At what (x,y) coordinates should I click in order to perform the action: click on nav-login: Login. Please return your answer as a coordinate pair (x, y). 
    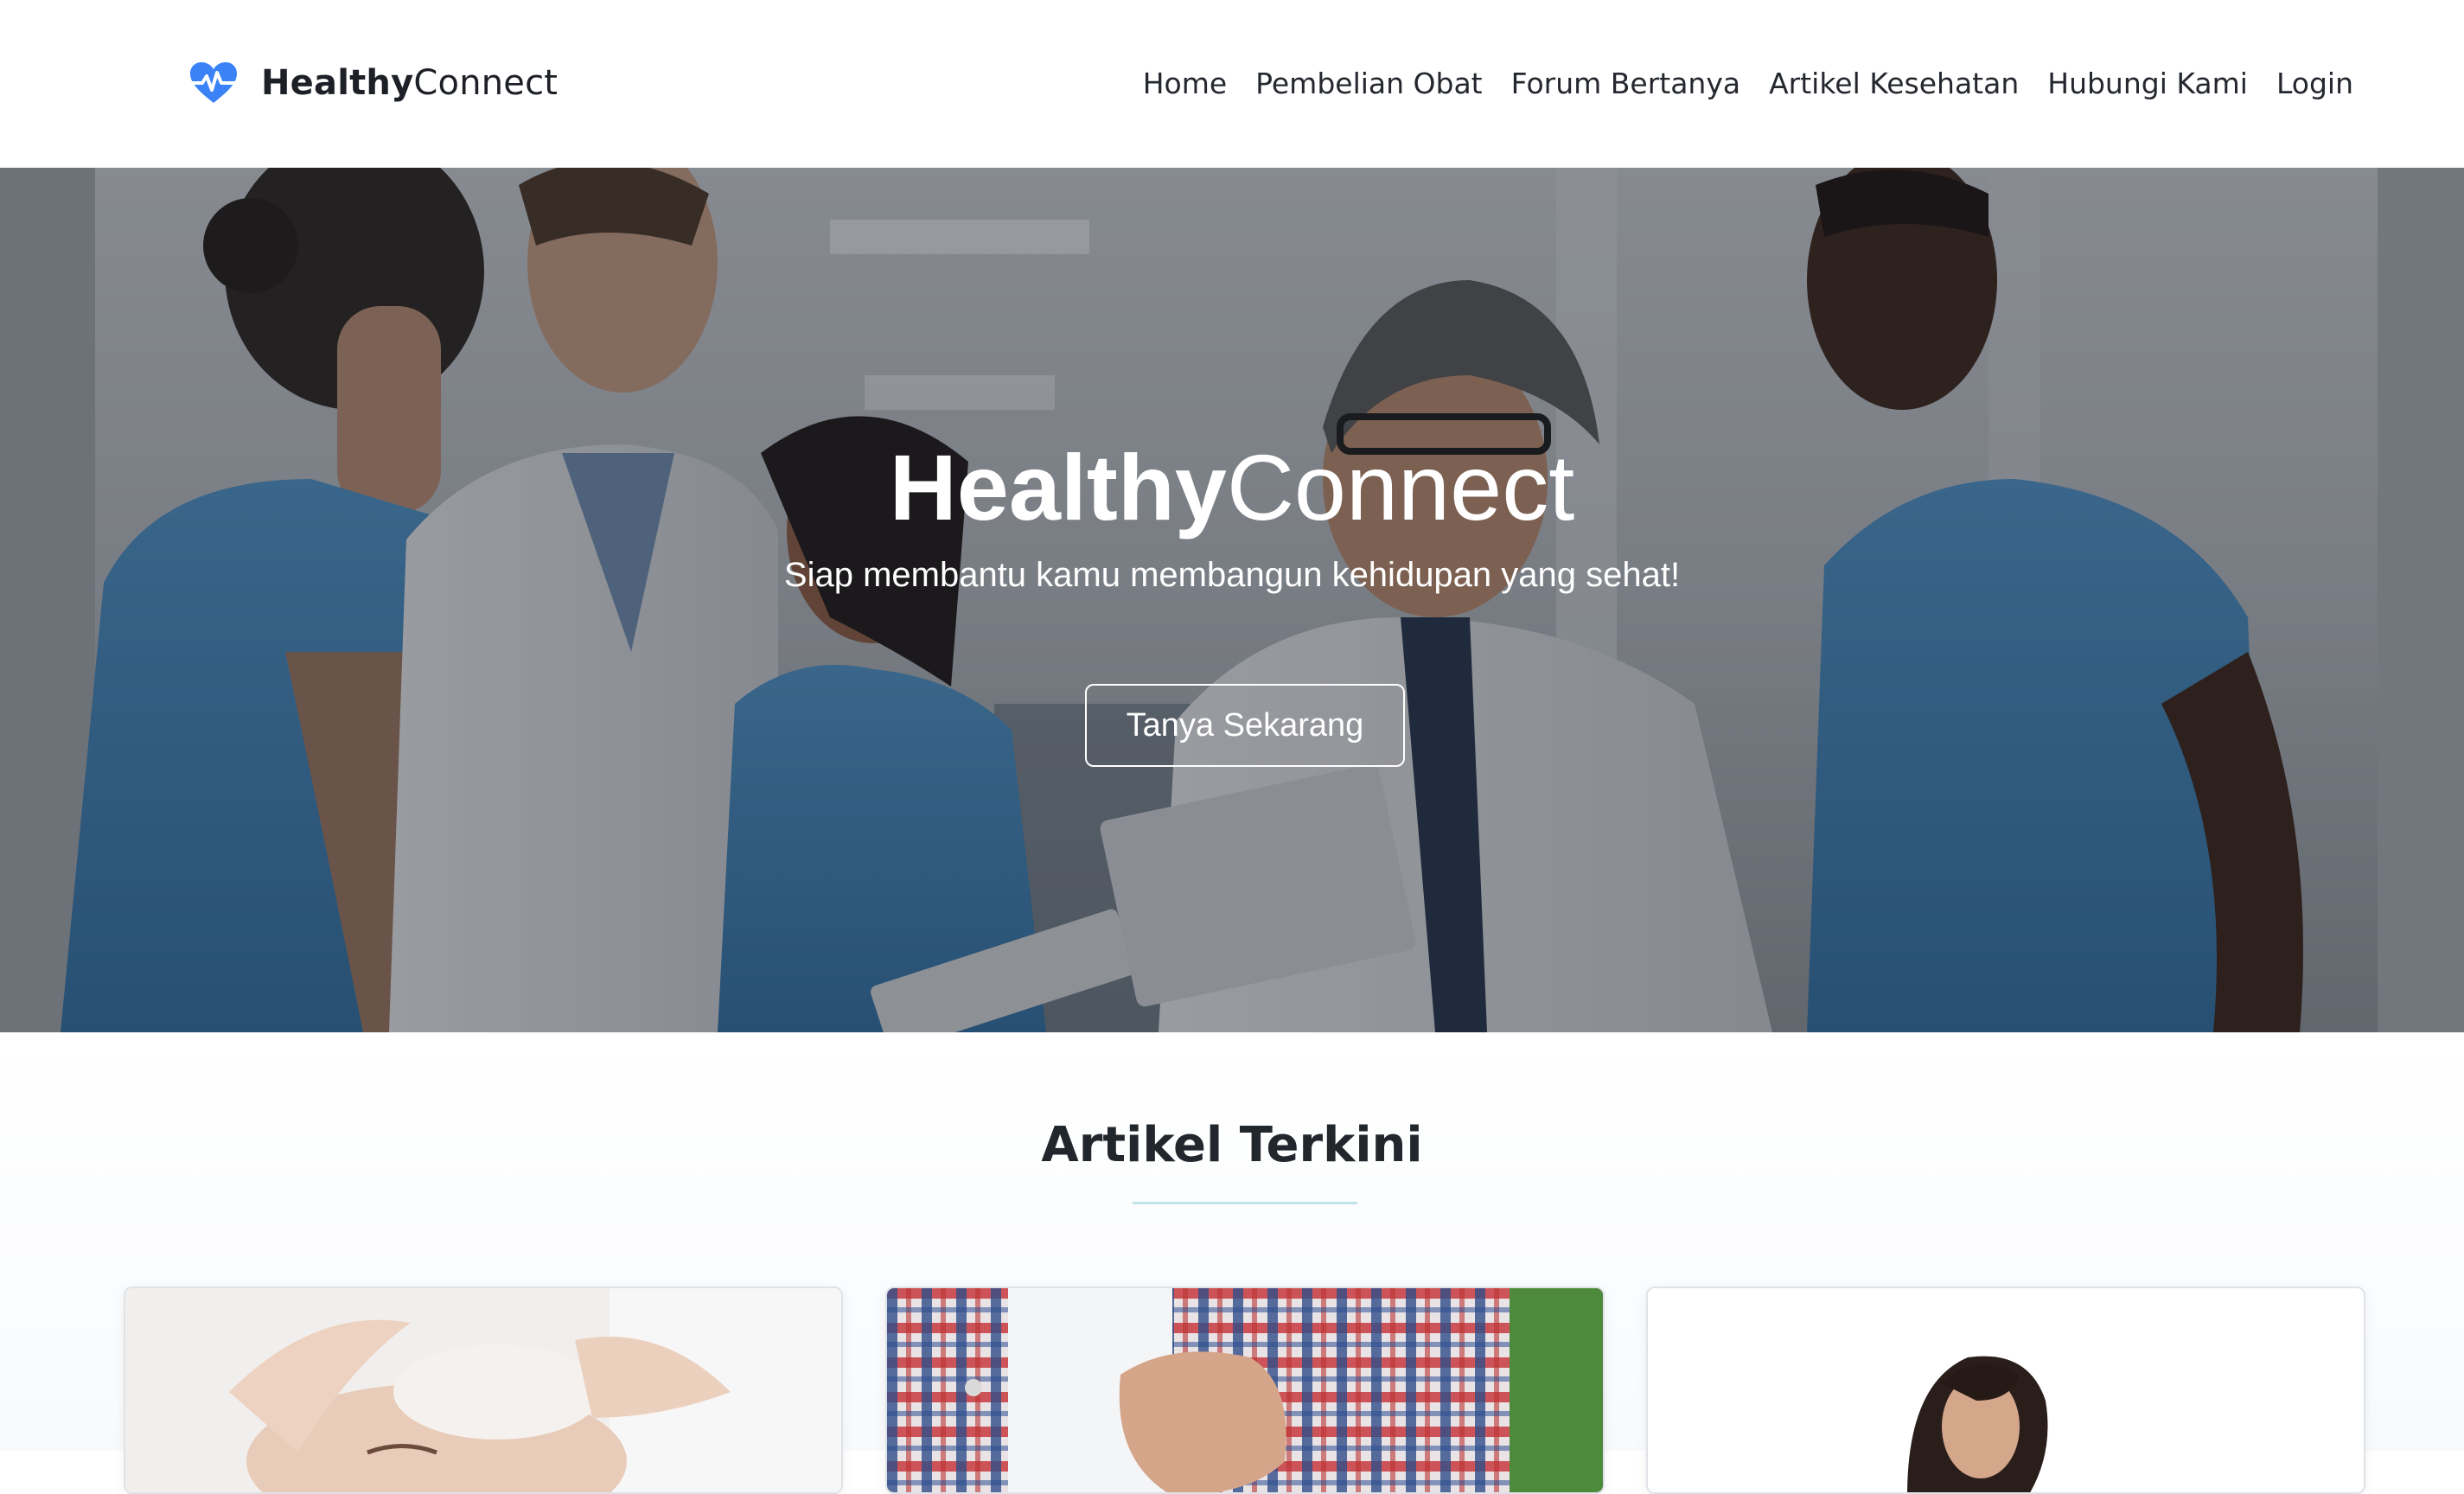
    Looking at the image, I should click on (2314, 83).